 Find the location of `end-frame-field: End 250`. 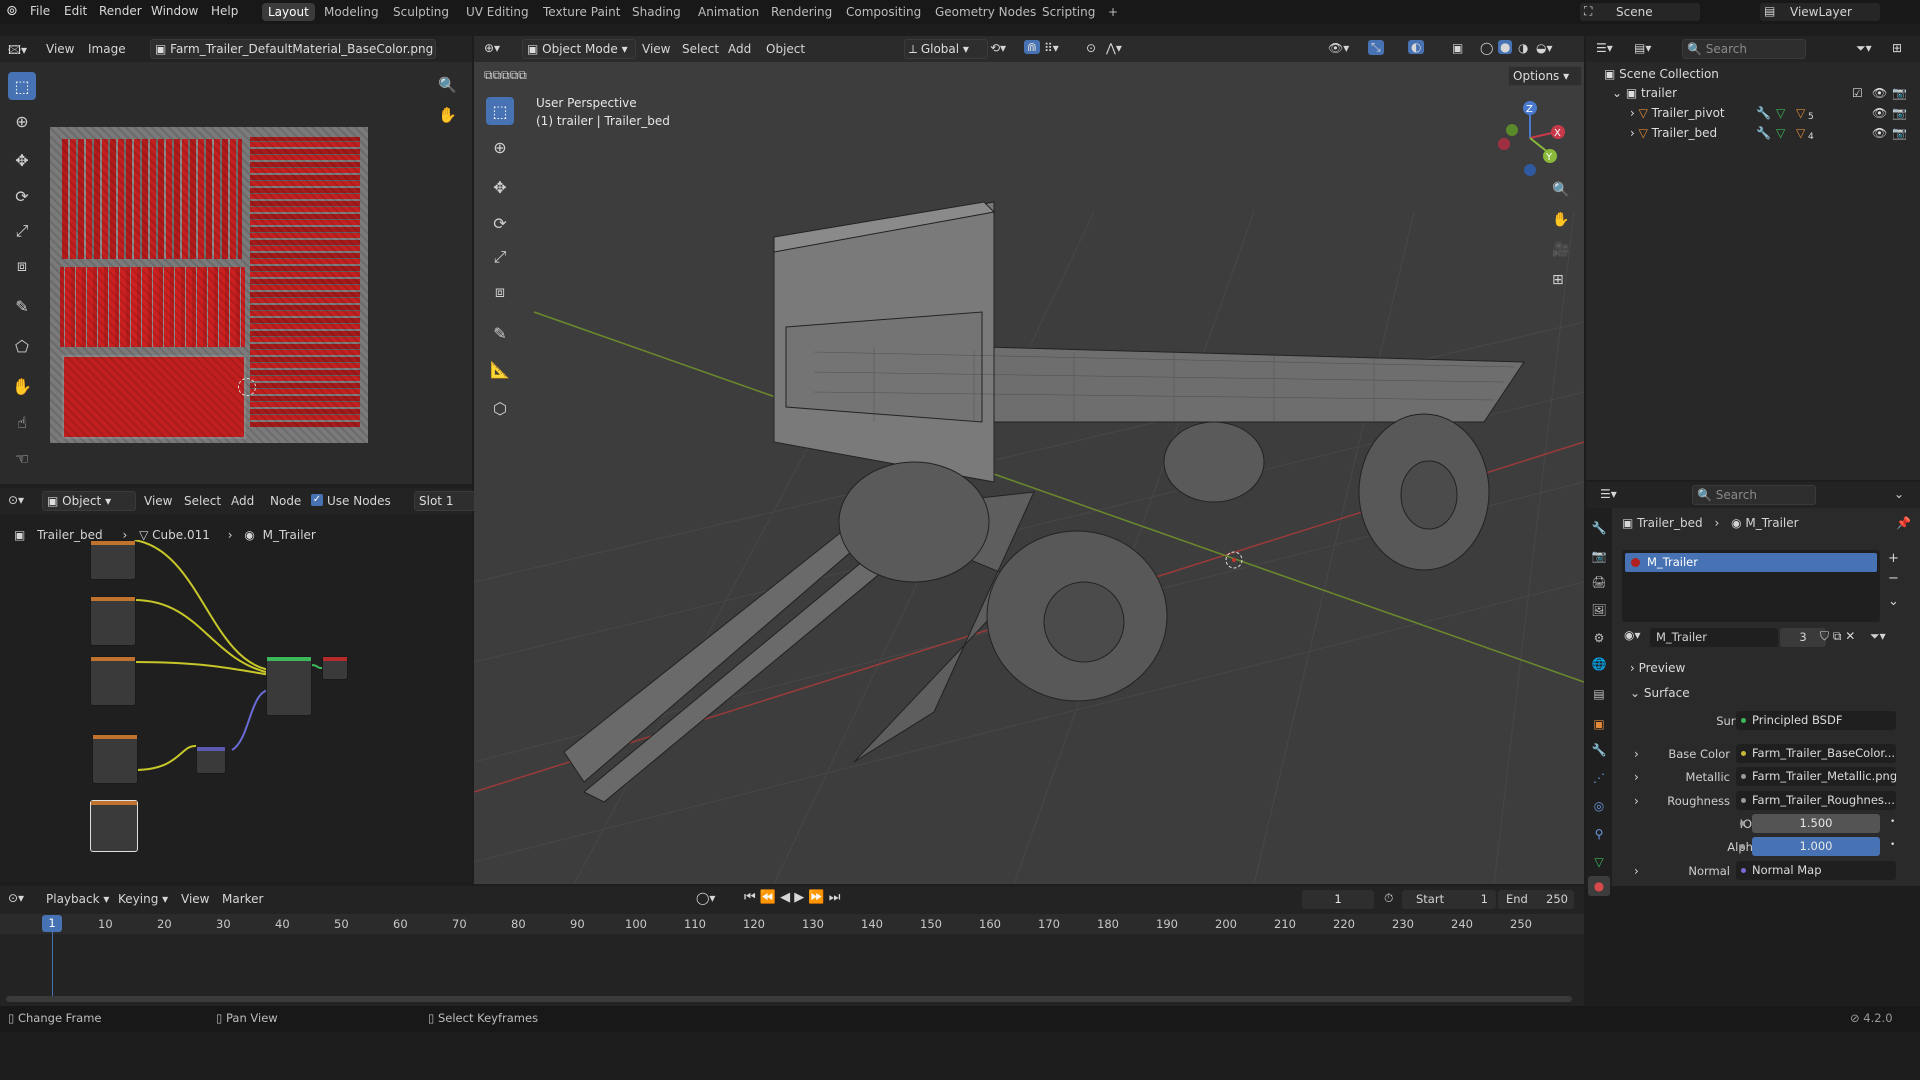

end-frame-field: End 250 is located at coordinates (1536, 899).